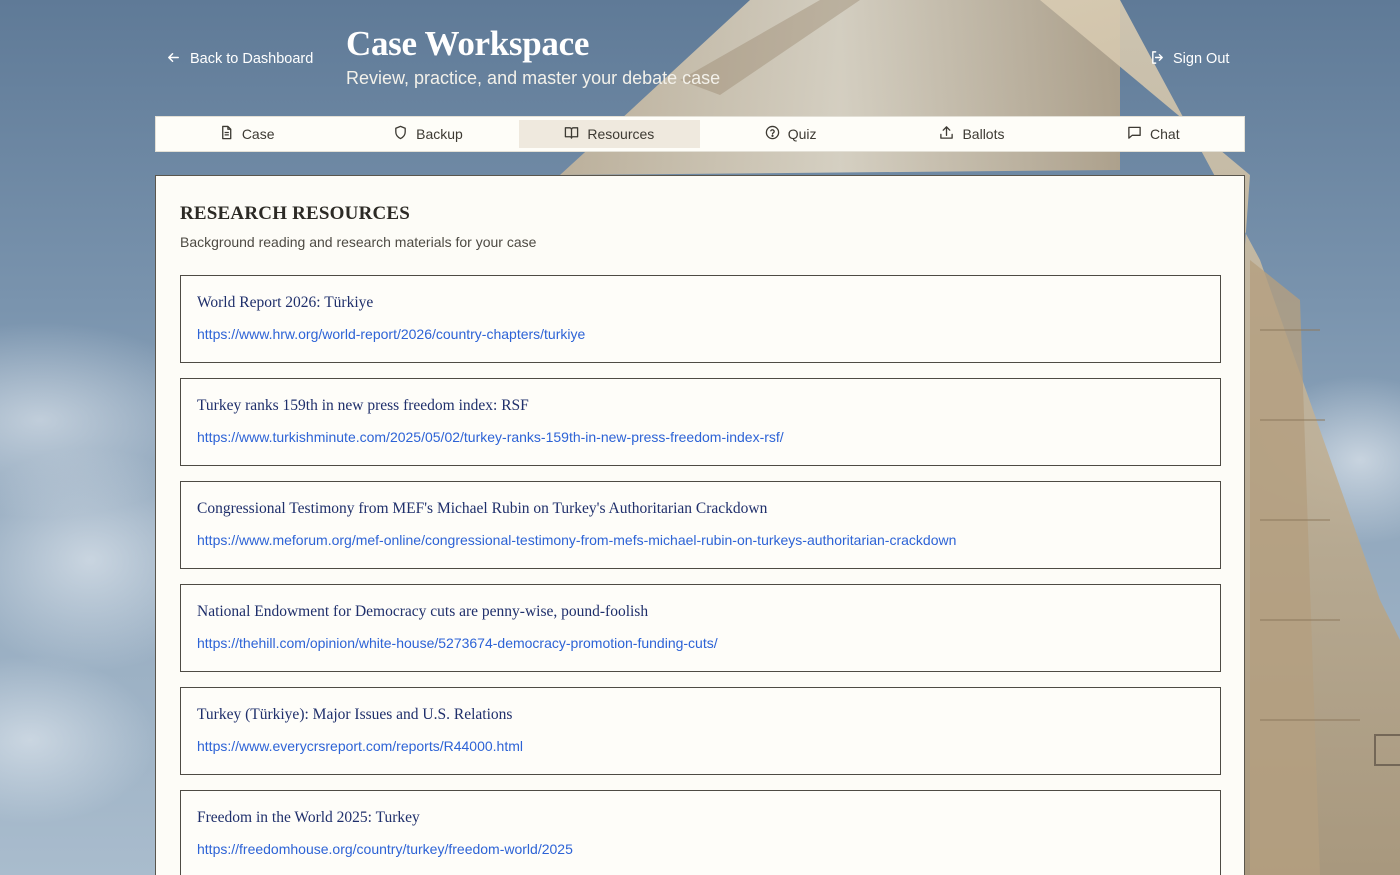  What do you see at coordinates (258, 134) in the screenshot?
I see `tab-case-label: Case` at bounding box center [258, 134].